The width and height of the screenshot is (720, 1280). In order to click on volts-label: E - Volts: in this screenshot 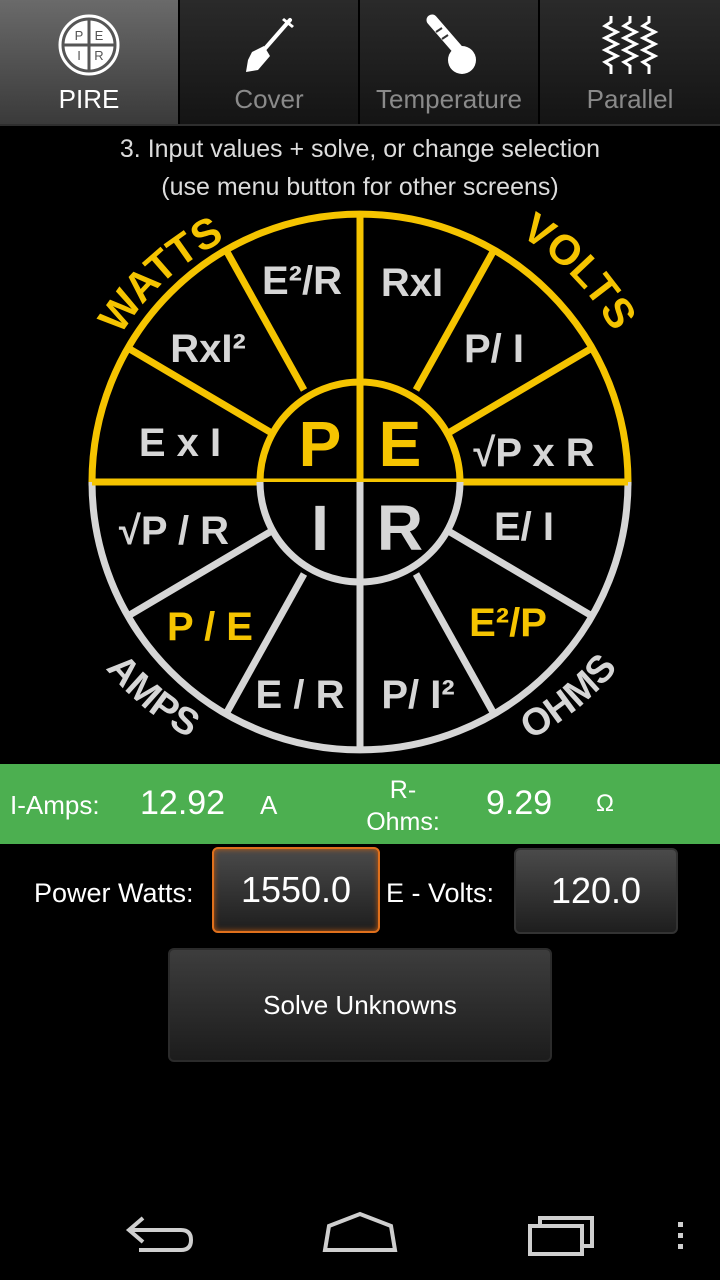, I will do `click(440, 893)`.